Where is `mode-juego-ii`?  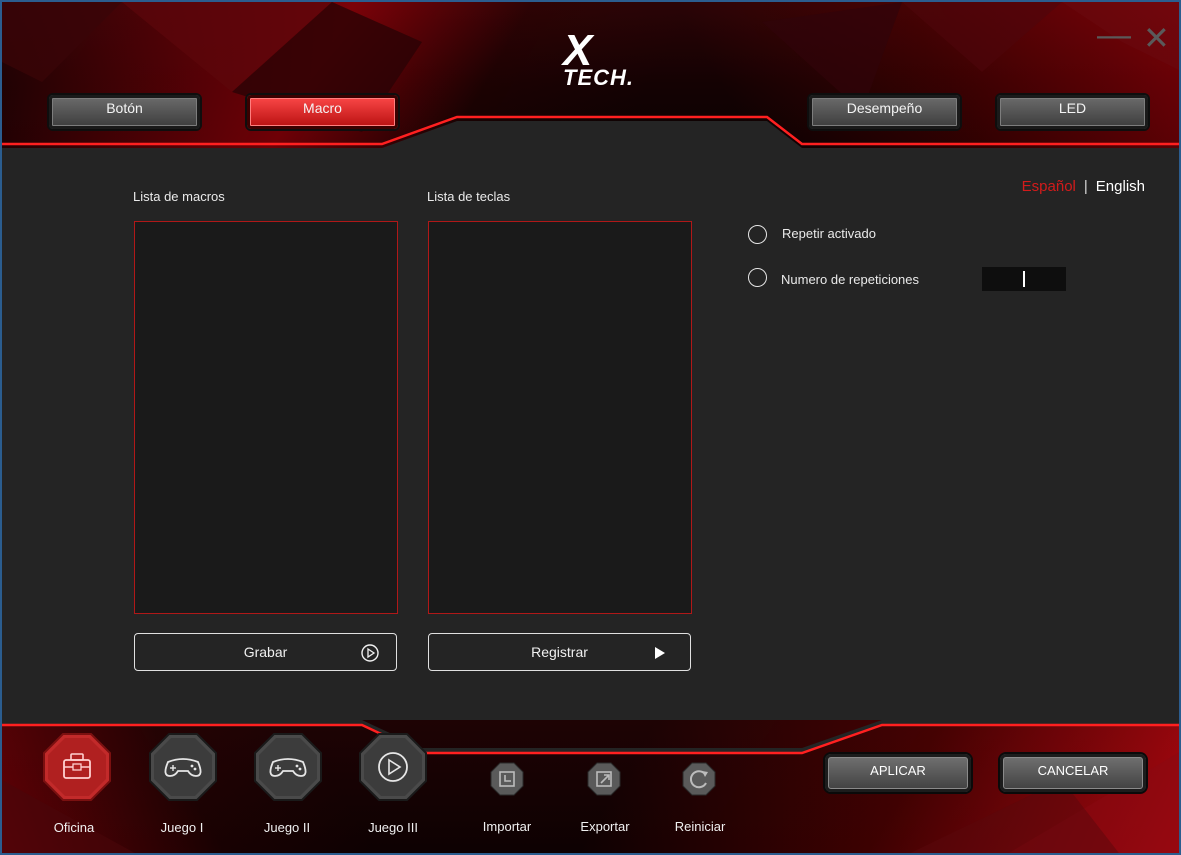
mode-juego-ii is located at coordinates (288, 767).